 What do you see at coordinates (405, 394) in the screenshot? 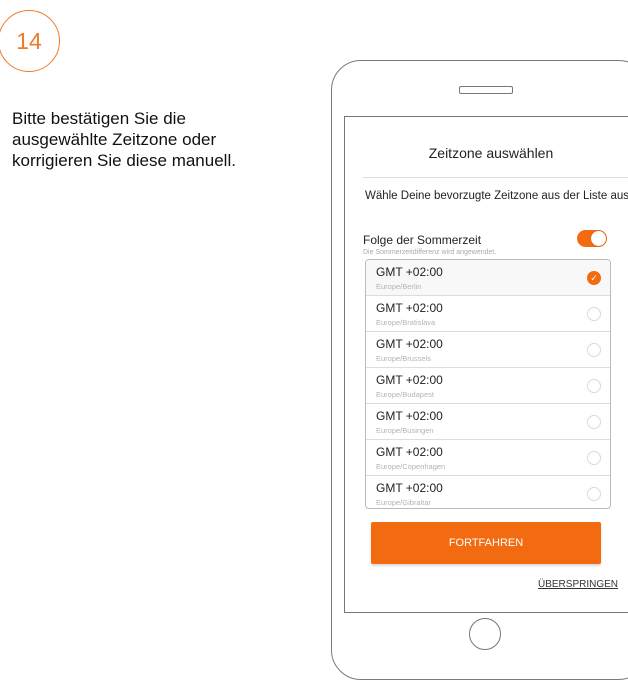
I see `timezone-city: Europe/Budapest` at bounding box center [405, 394].